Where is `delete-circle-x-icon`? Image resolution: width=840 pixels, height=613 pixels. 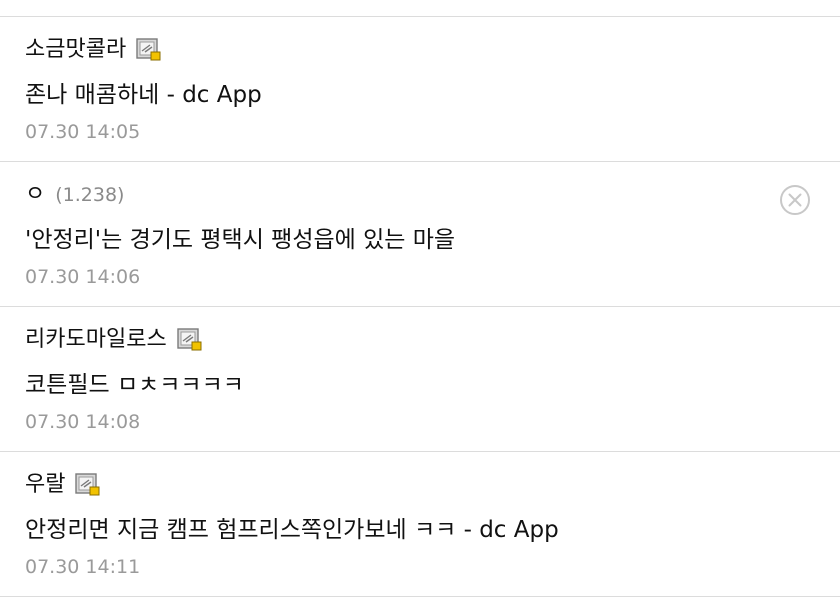 delete-circle-x-icon is located at coordinates (795, 200).